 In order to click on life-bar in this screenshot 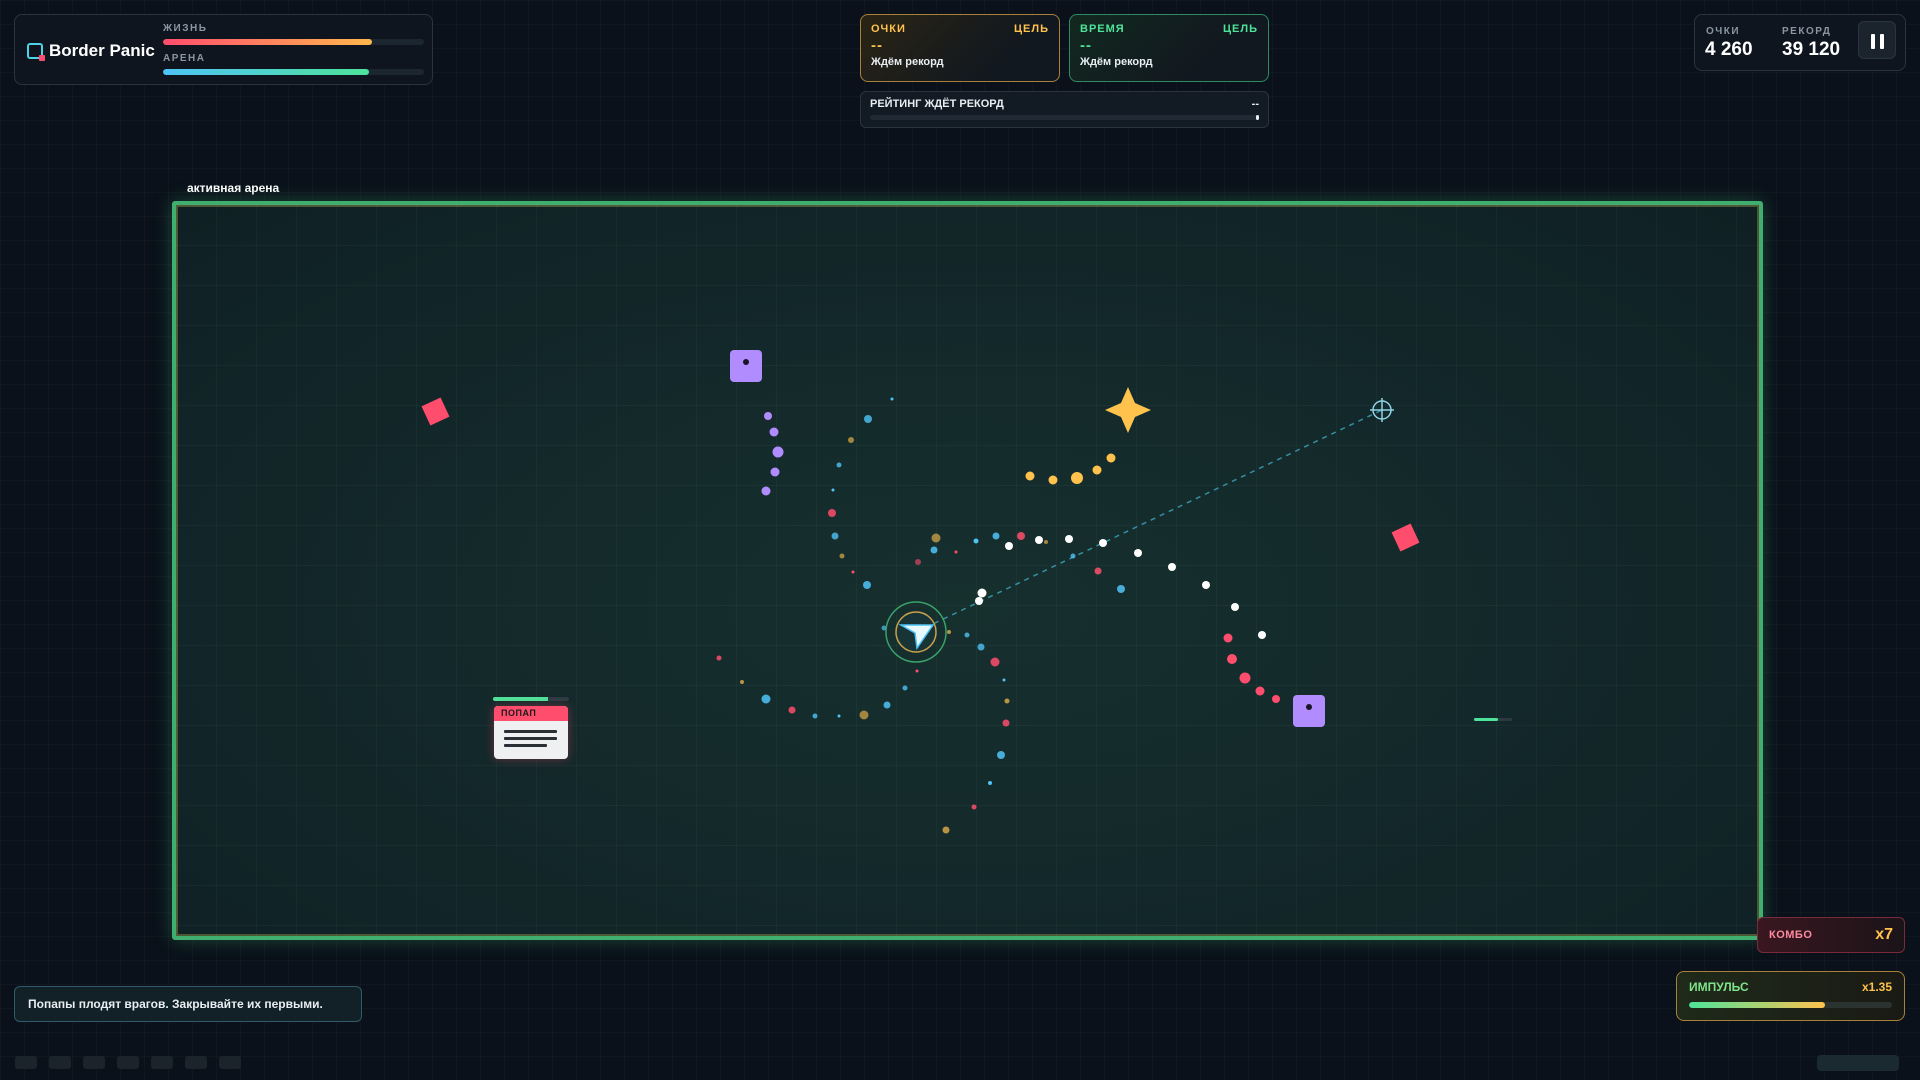, I will do `click(293, 42)`.